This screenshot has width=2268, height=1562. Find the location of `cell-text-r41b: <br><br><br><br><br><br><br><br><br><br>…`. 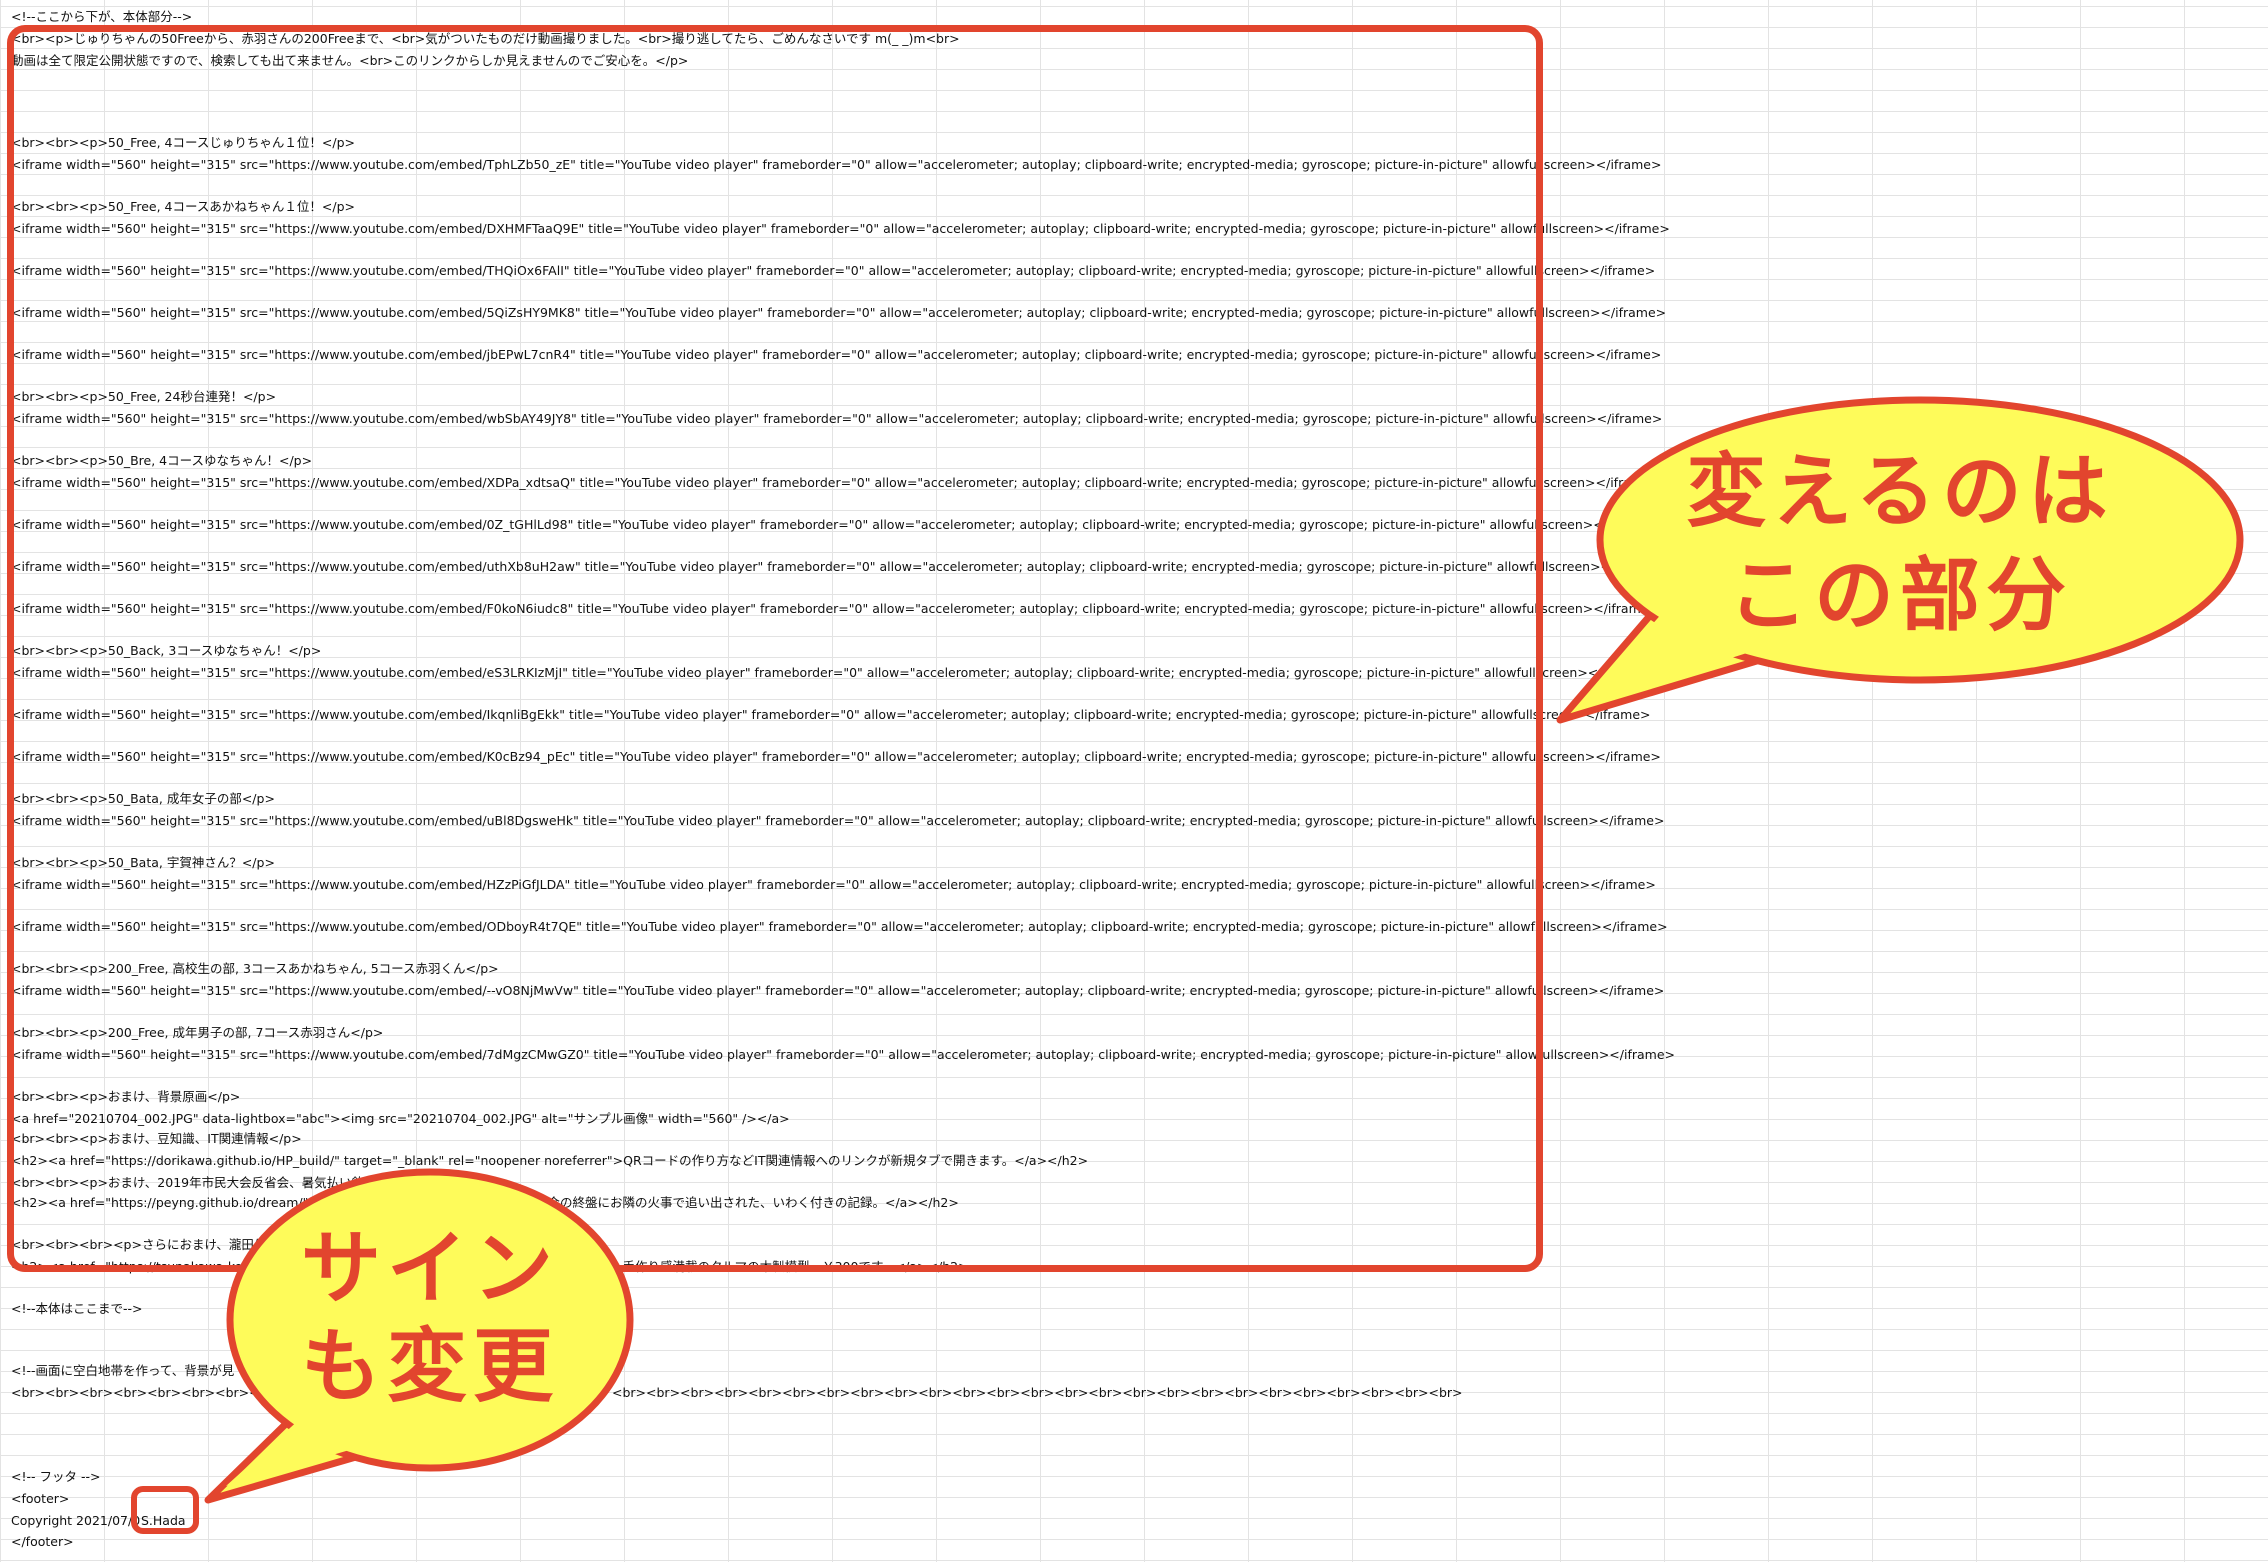

cell-text-r41b: <br><br><br><br><br><br><br><br><br><br>… is located at coordinates (1037, 1393).